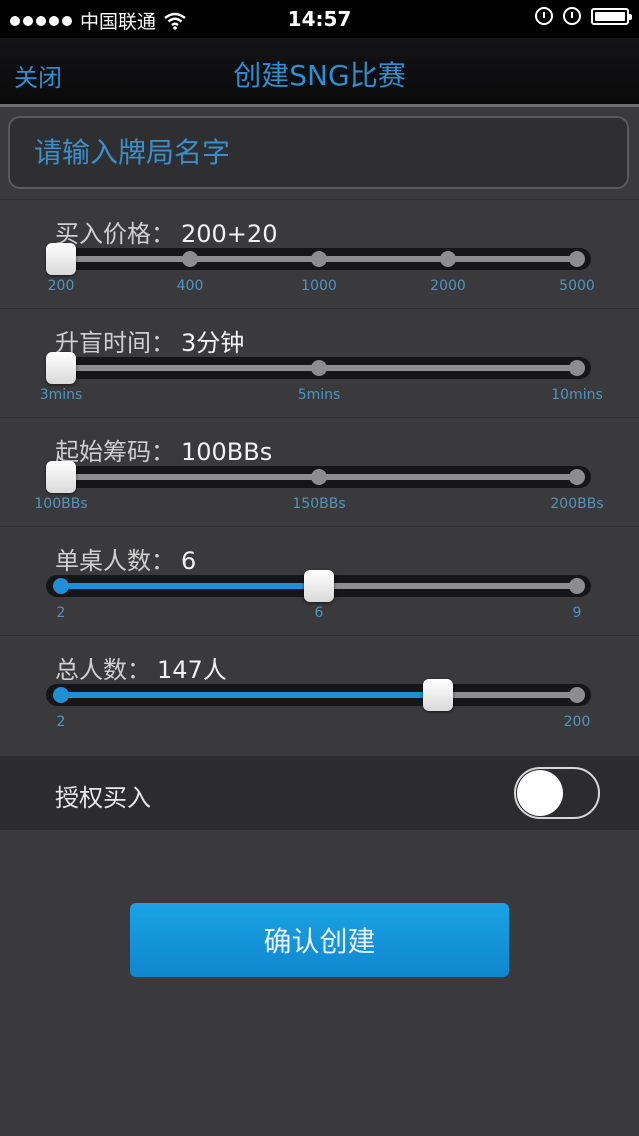 Image resolution: width=639 pixels, height=1136 pixels. Describe the element at coordinates (319, 689) in the screenshot. I see `total-players-slider-row: 总人数： 147人 2 200` at that location.